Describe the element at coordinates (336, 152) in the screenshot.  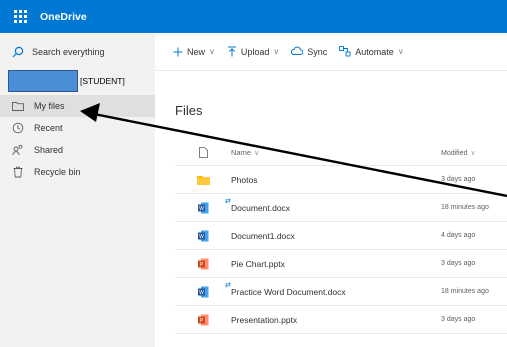
I see `name-column-header: Name ∨` at that location.